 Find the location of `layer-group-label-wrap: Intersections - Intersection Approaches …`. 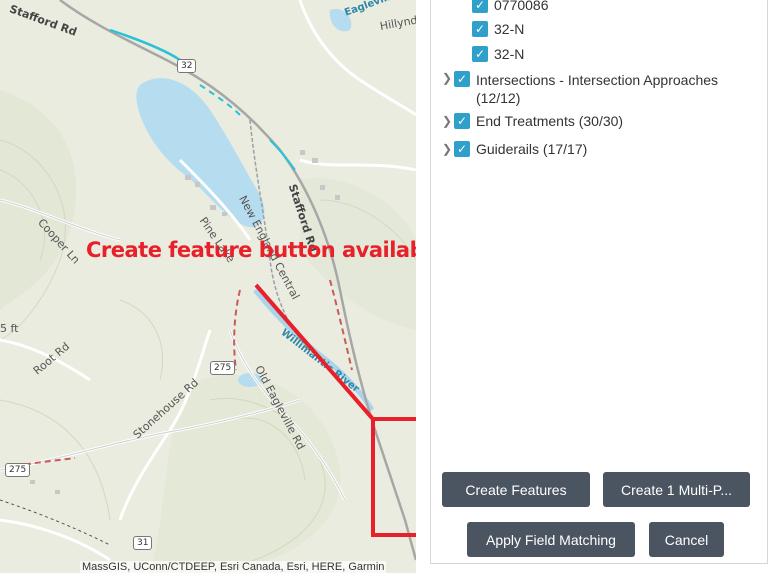

layer-group-label-wrap: Intersections - Intersection Approaches … is located at coordinates (597, 89).